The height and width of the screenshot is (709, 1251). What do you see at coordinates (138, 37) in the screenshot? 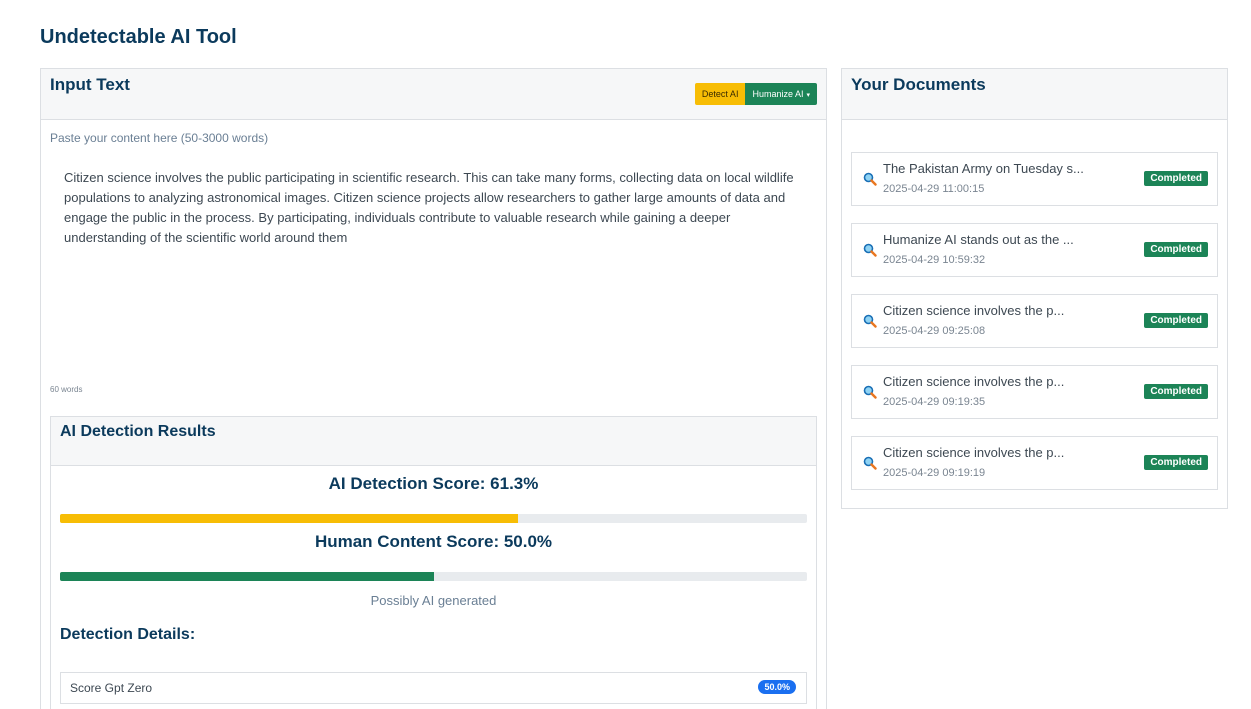
I see `page-title: Undetectable AI Tool` at bounding box center [138, 37].